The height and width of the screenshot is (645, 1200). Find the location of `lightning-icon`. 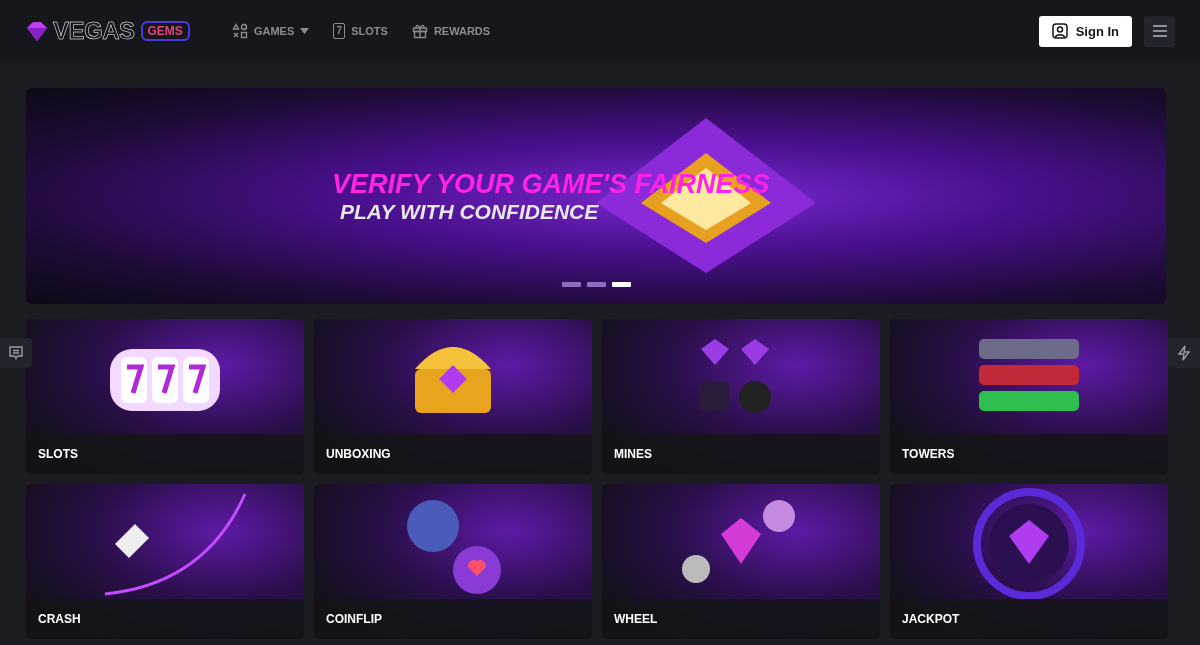

lightning-icon is located at coordinates (1184, 353).